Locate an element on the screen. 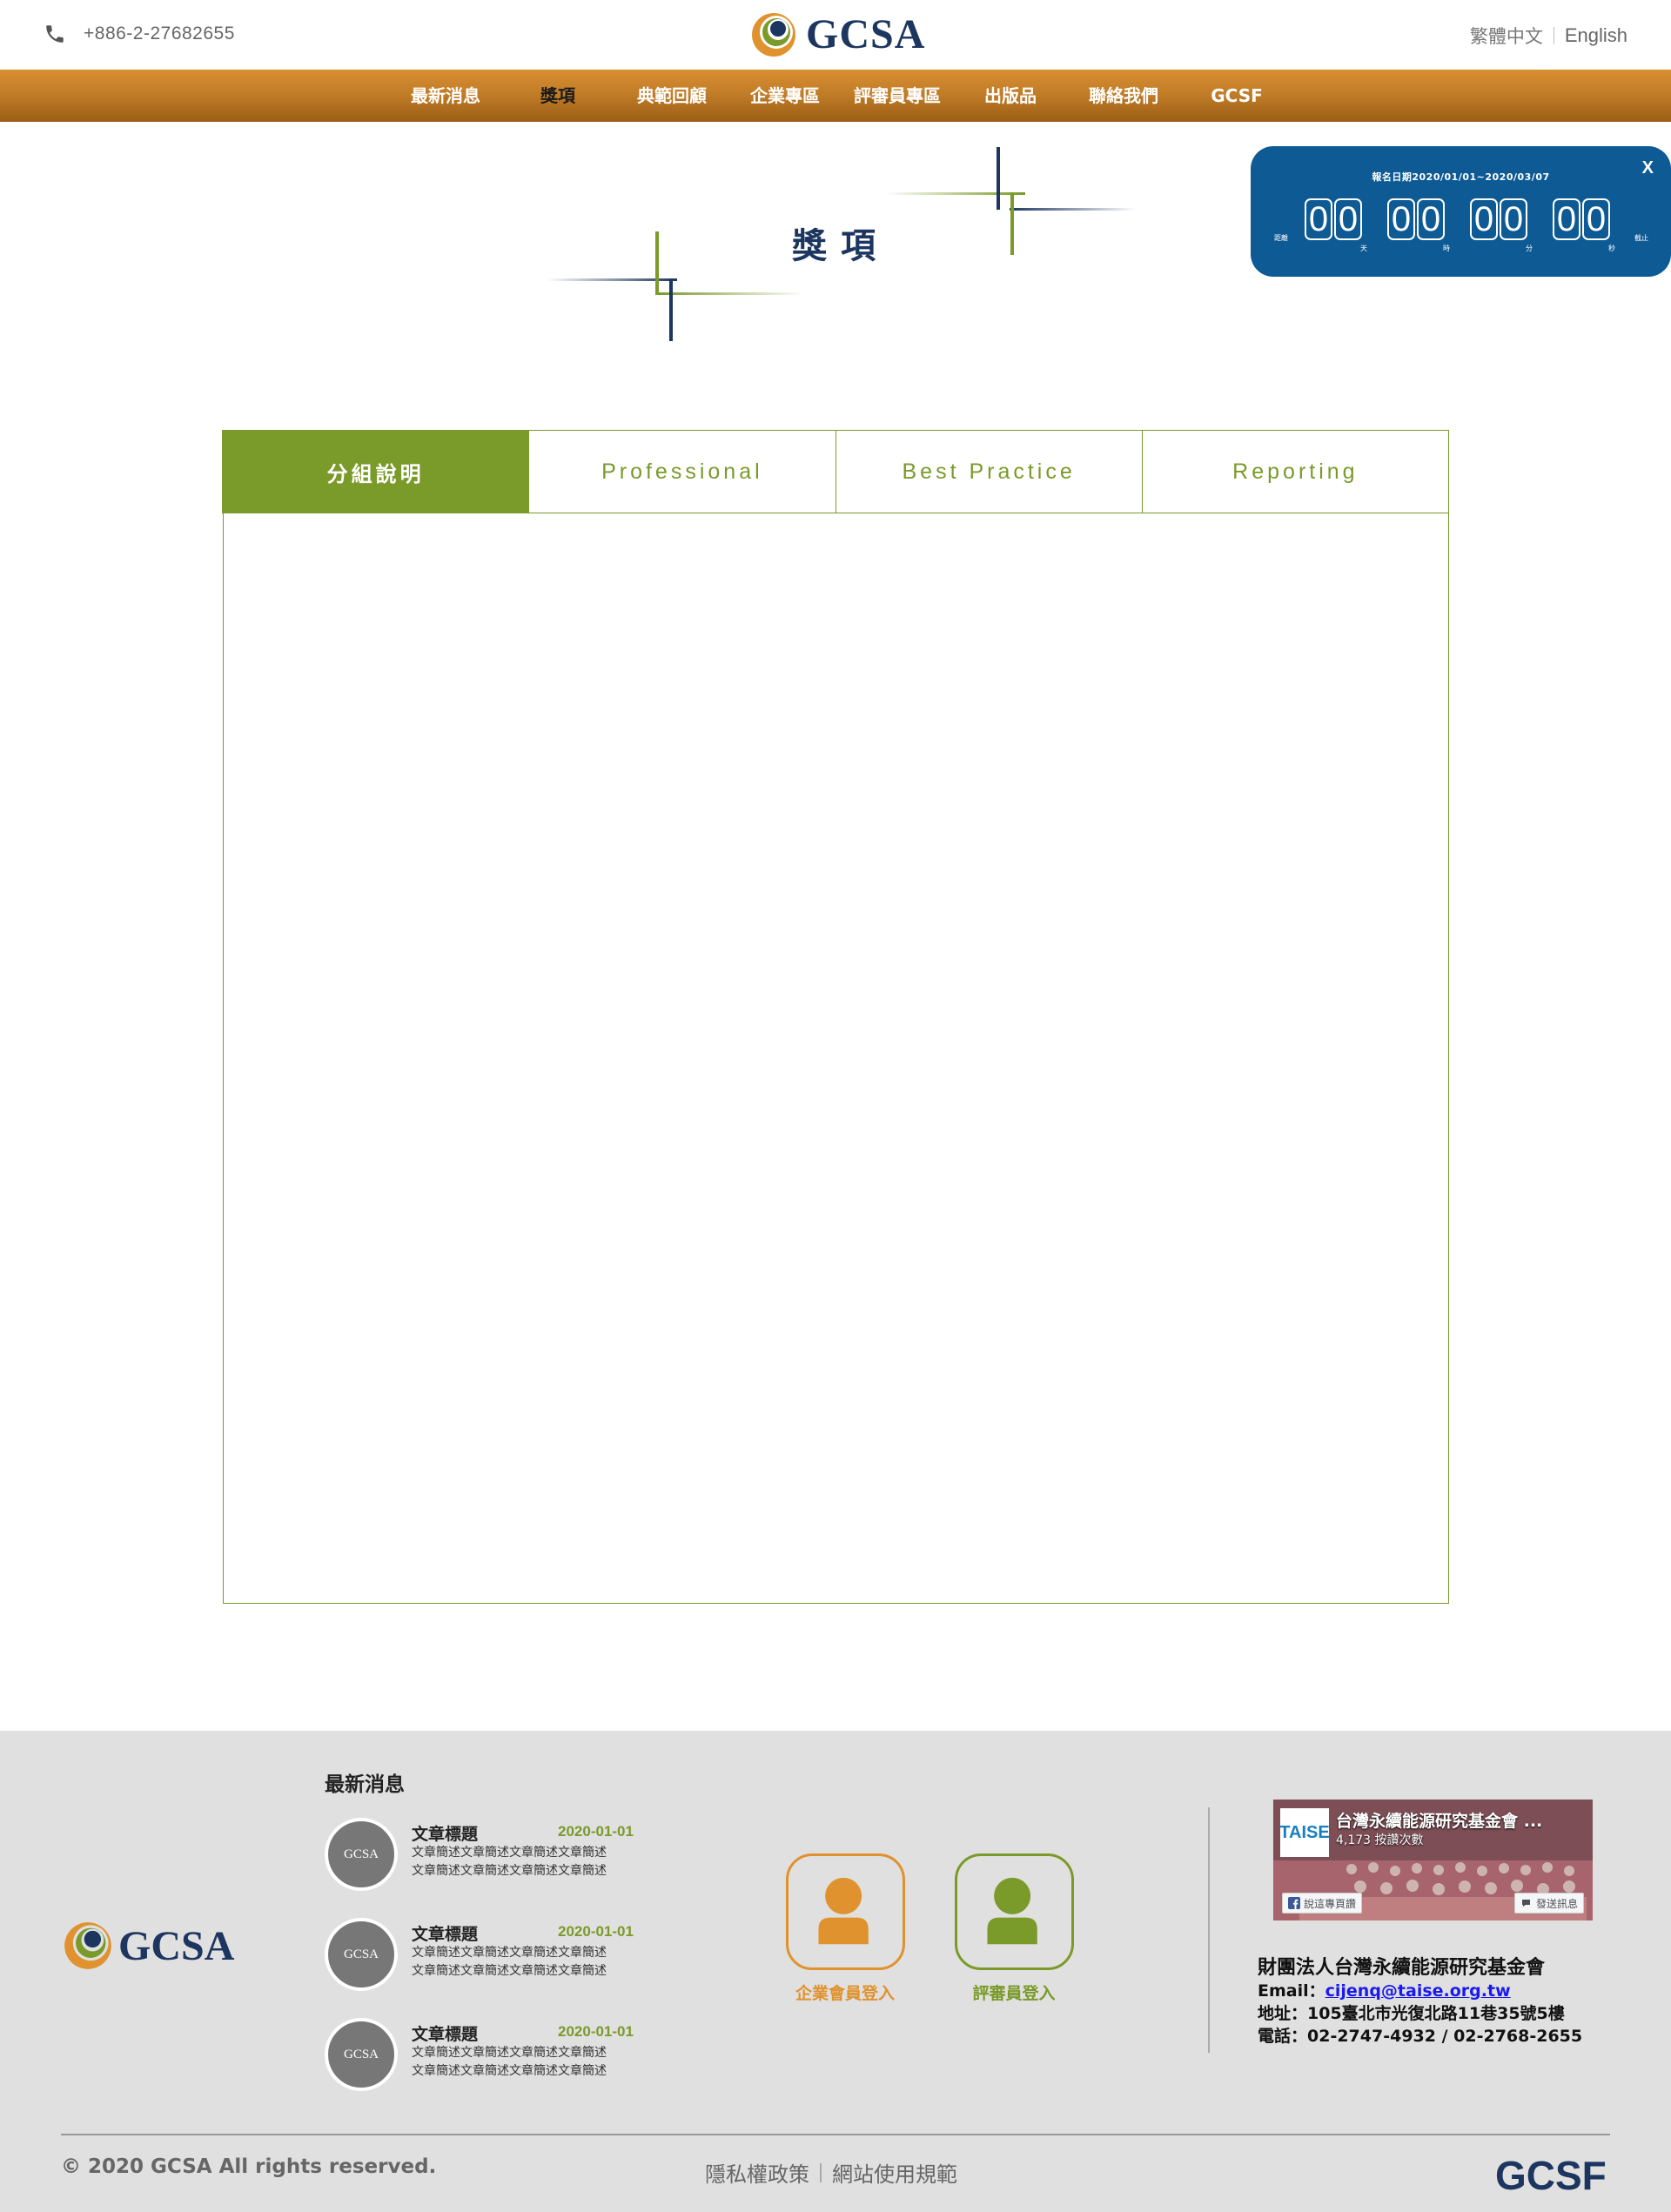  taise-logo: TAISE is located at coordinates (1304, 1832).